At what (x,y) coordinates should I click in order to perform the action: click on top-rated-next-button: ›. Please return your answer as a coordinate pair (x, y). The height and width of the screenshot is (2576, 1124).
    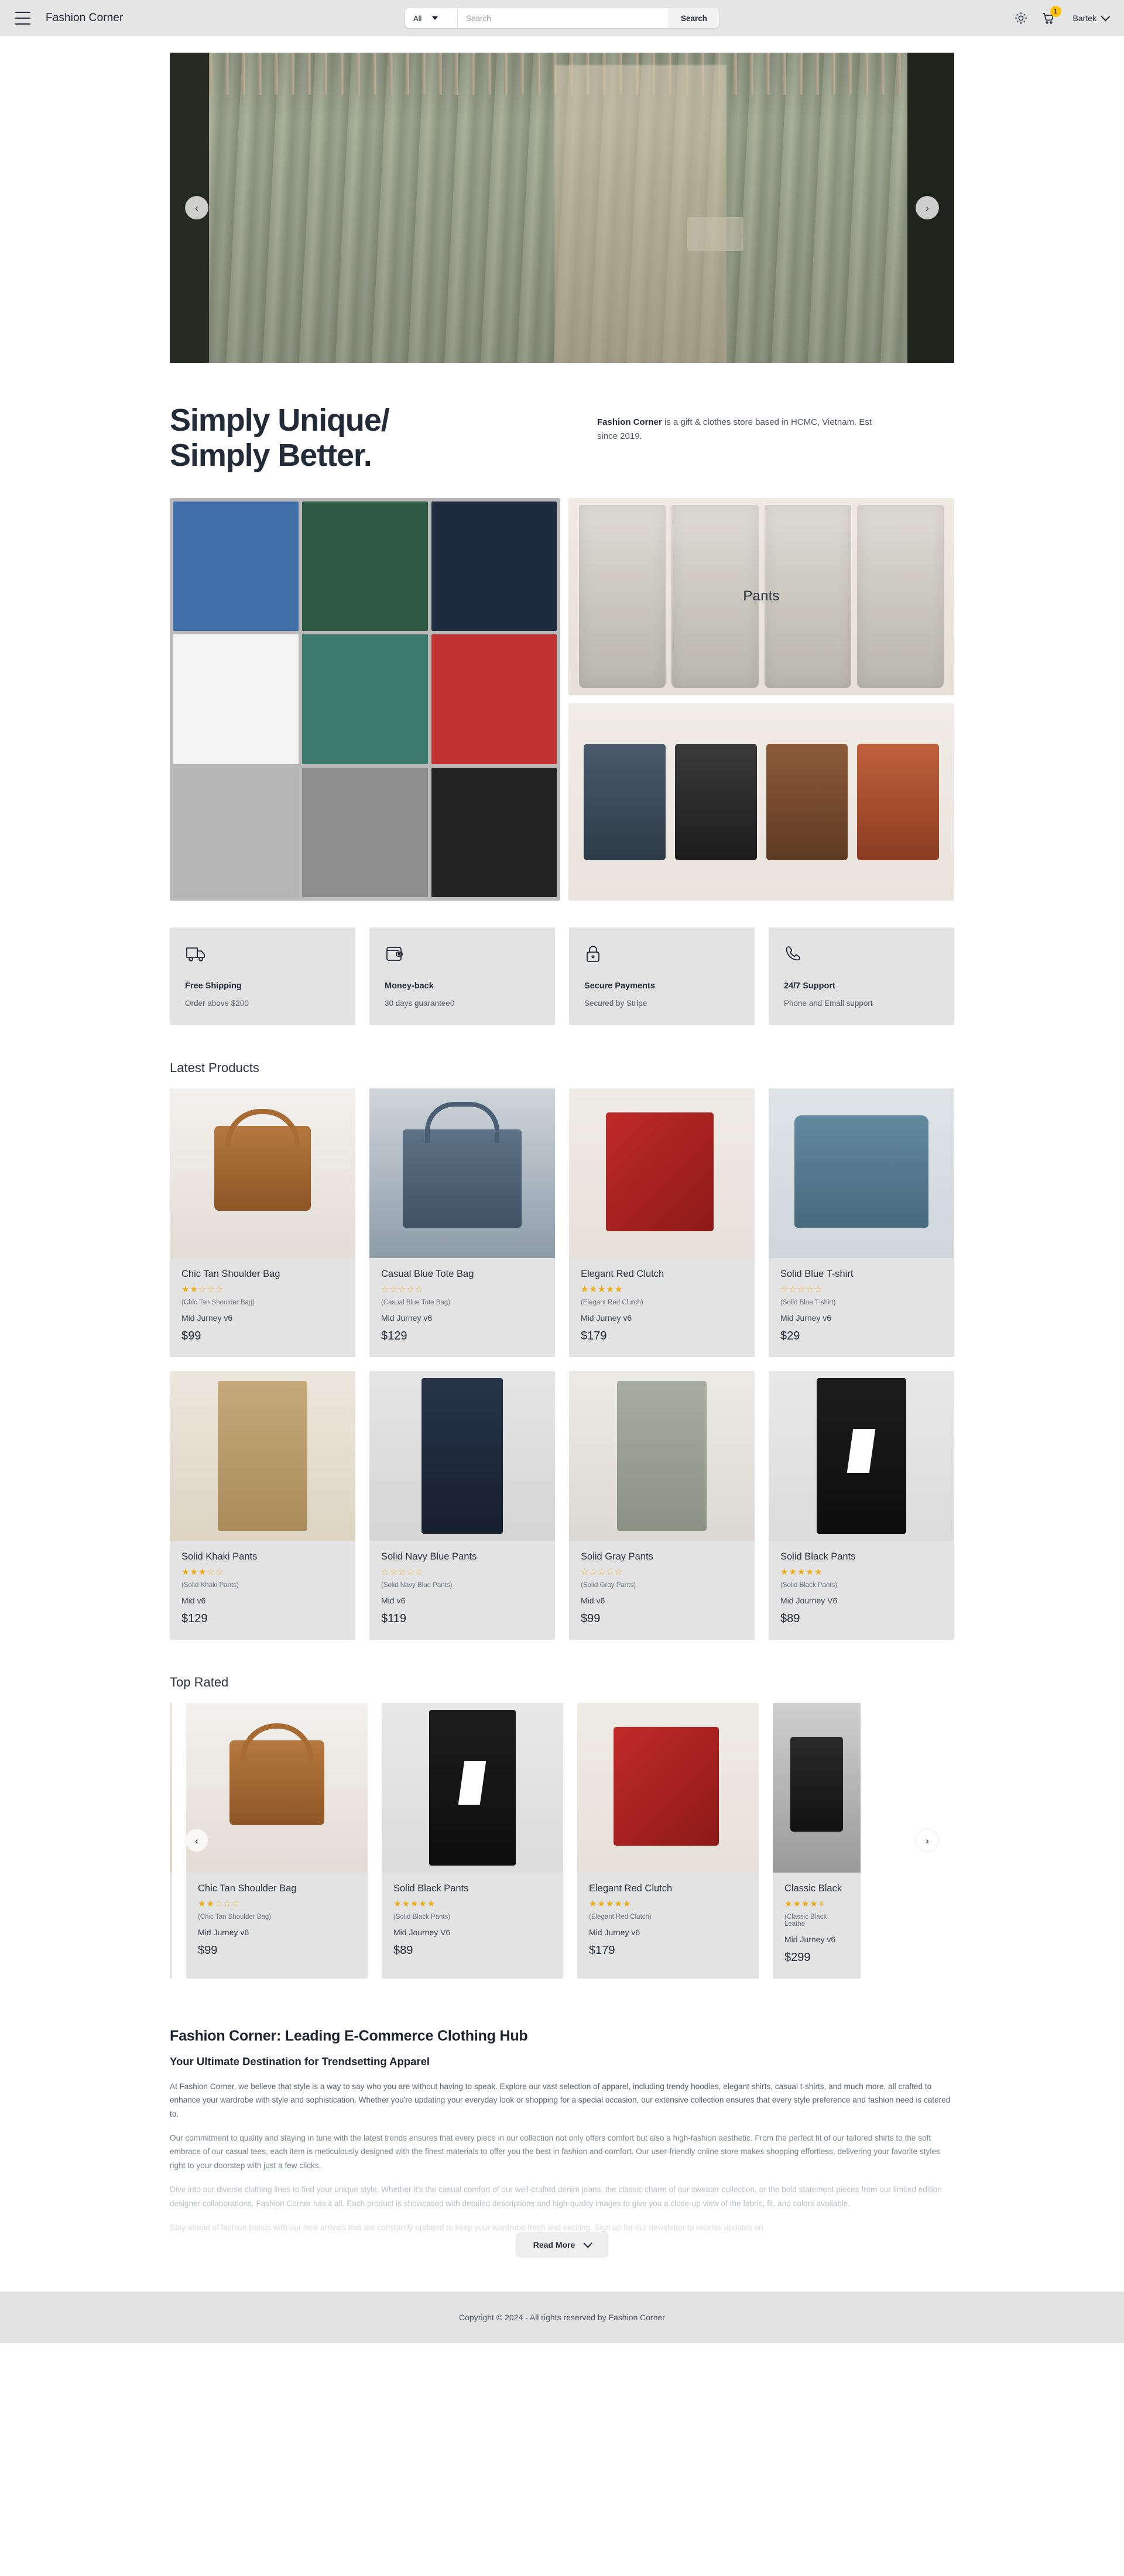
    Looking at the image, I should click on (927, 1841).